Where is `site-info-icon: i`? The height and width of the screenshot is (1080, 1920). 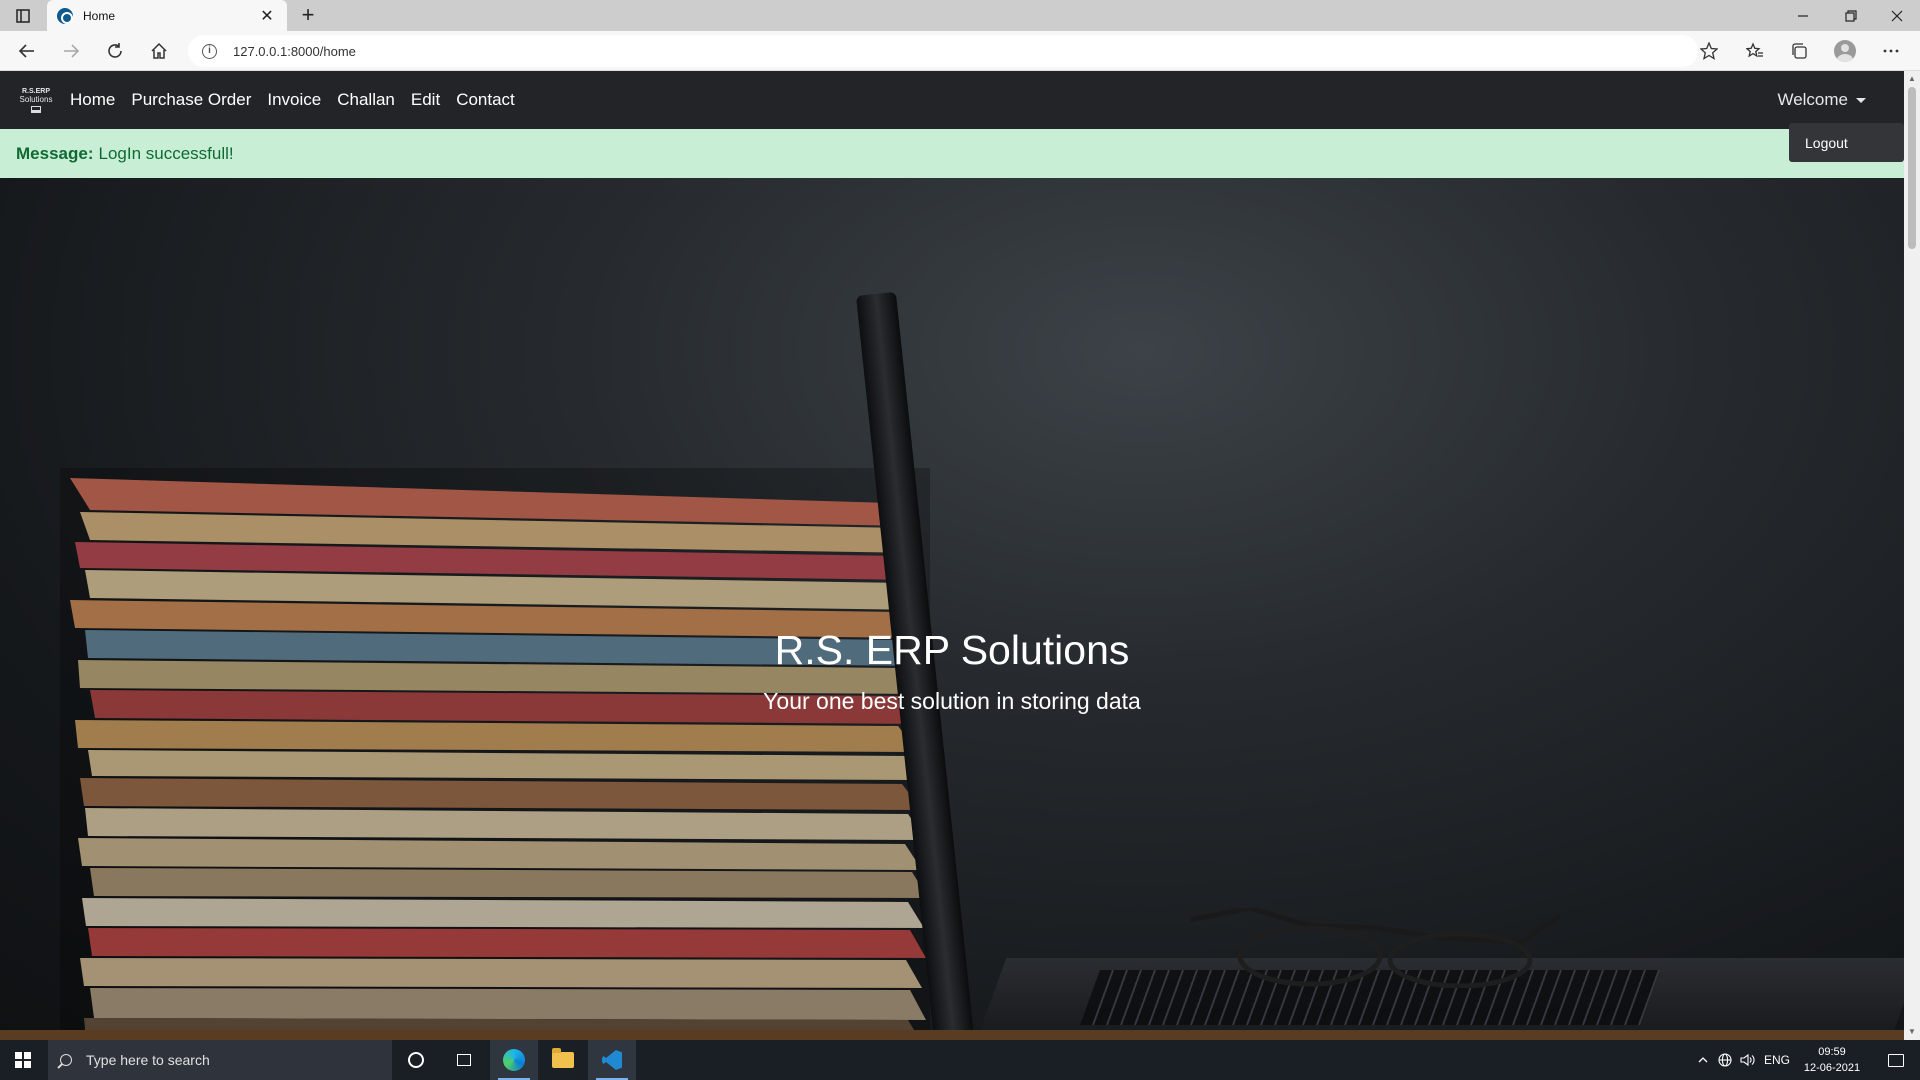
site-info-icon: i is located at coordinates (209, 51).